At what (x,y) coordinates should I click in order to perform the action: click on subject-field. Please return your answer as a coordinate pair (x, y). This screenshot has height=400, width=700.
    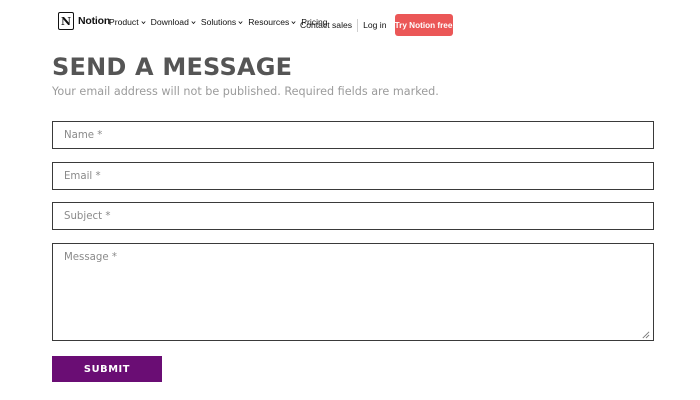
    Looking at the image, I should click on (353, 216).